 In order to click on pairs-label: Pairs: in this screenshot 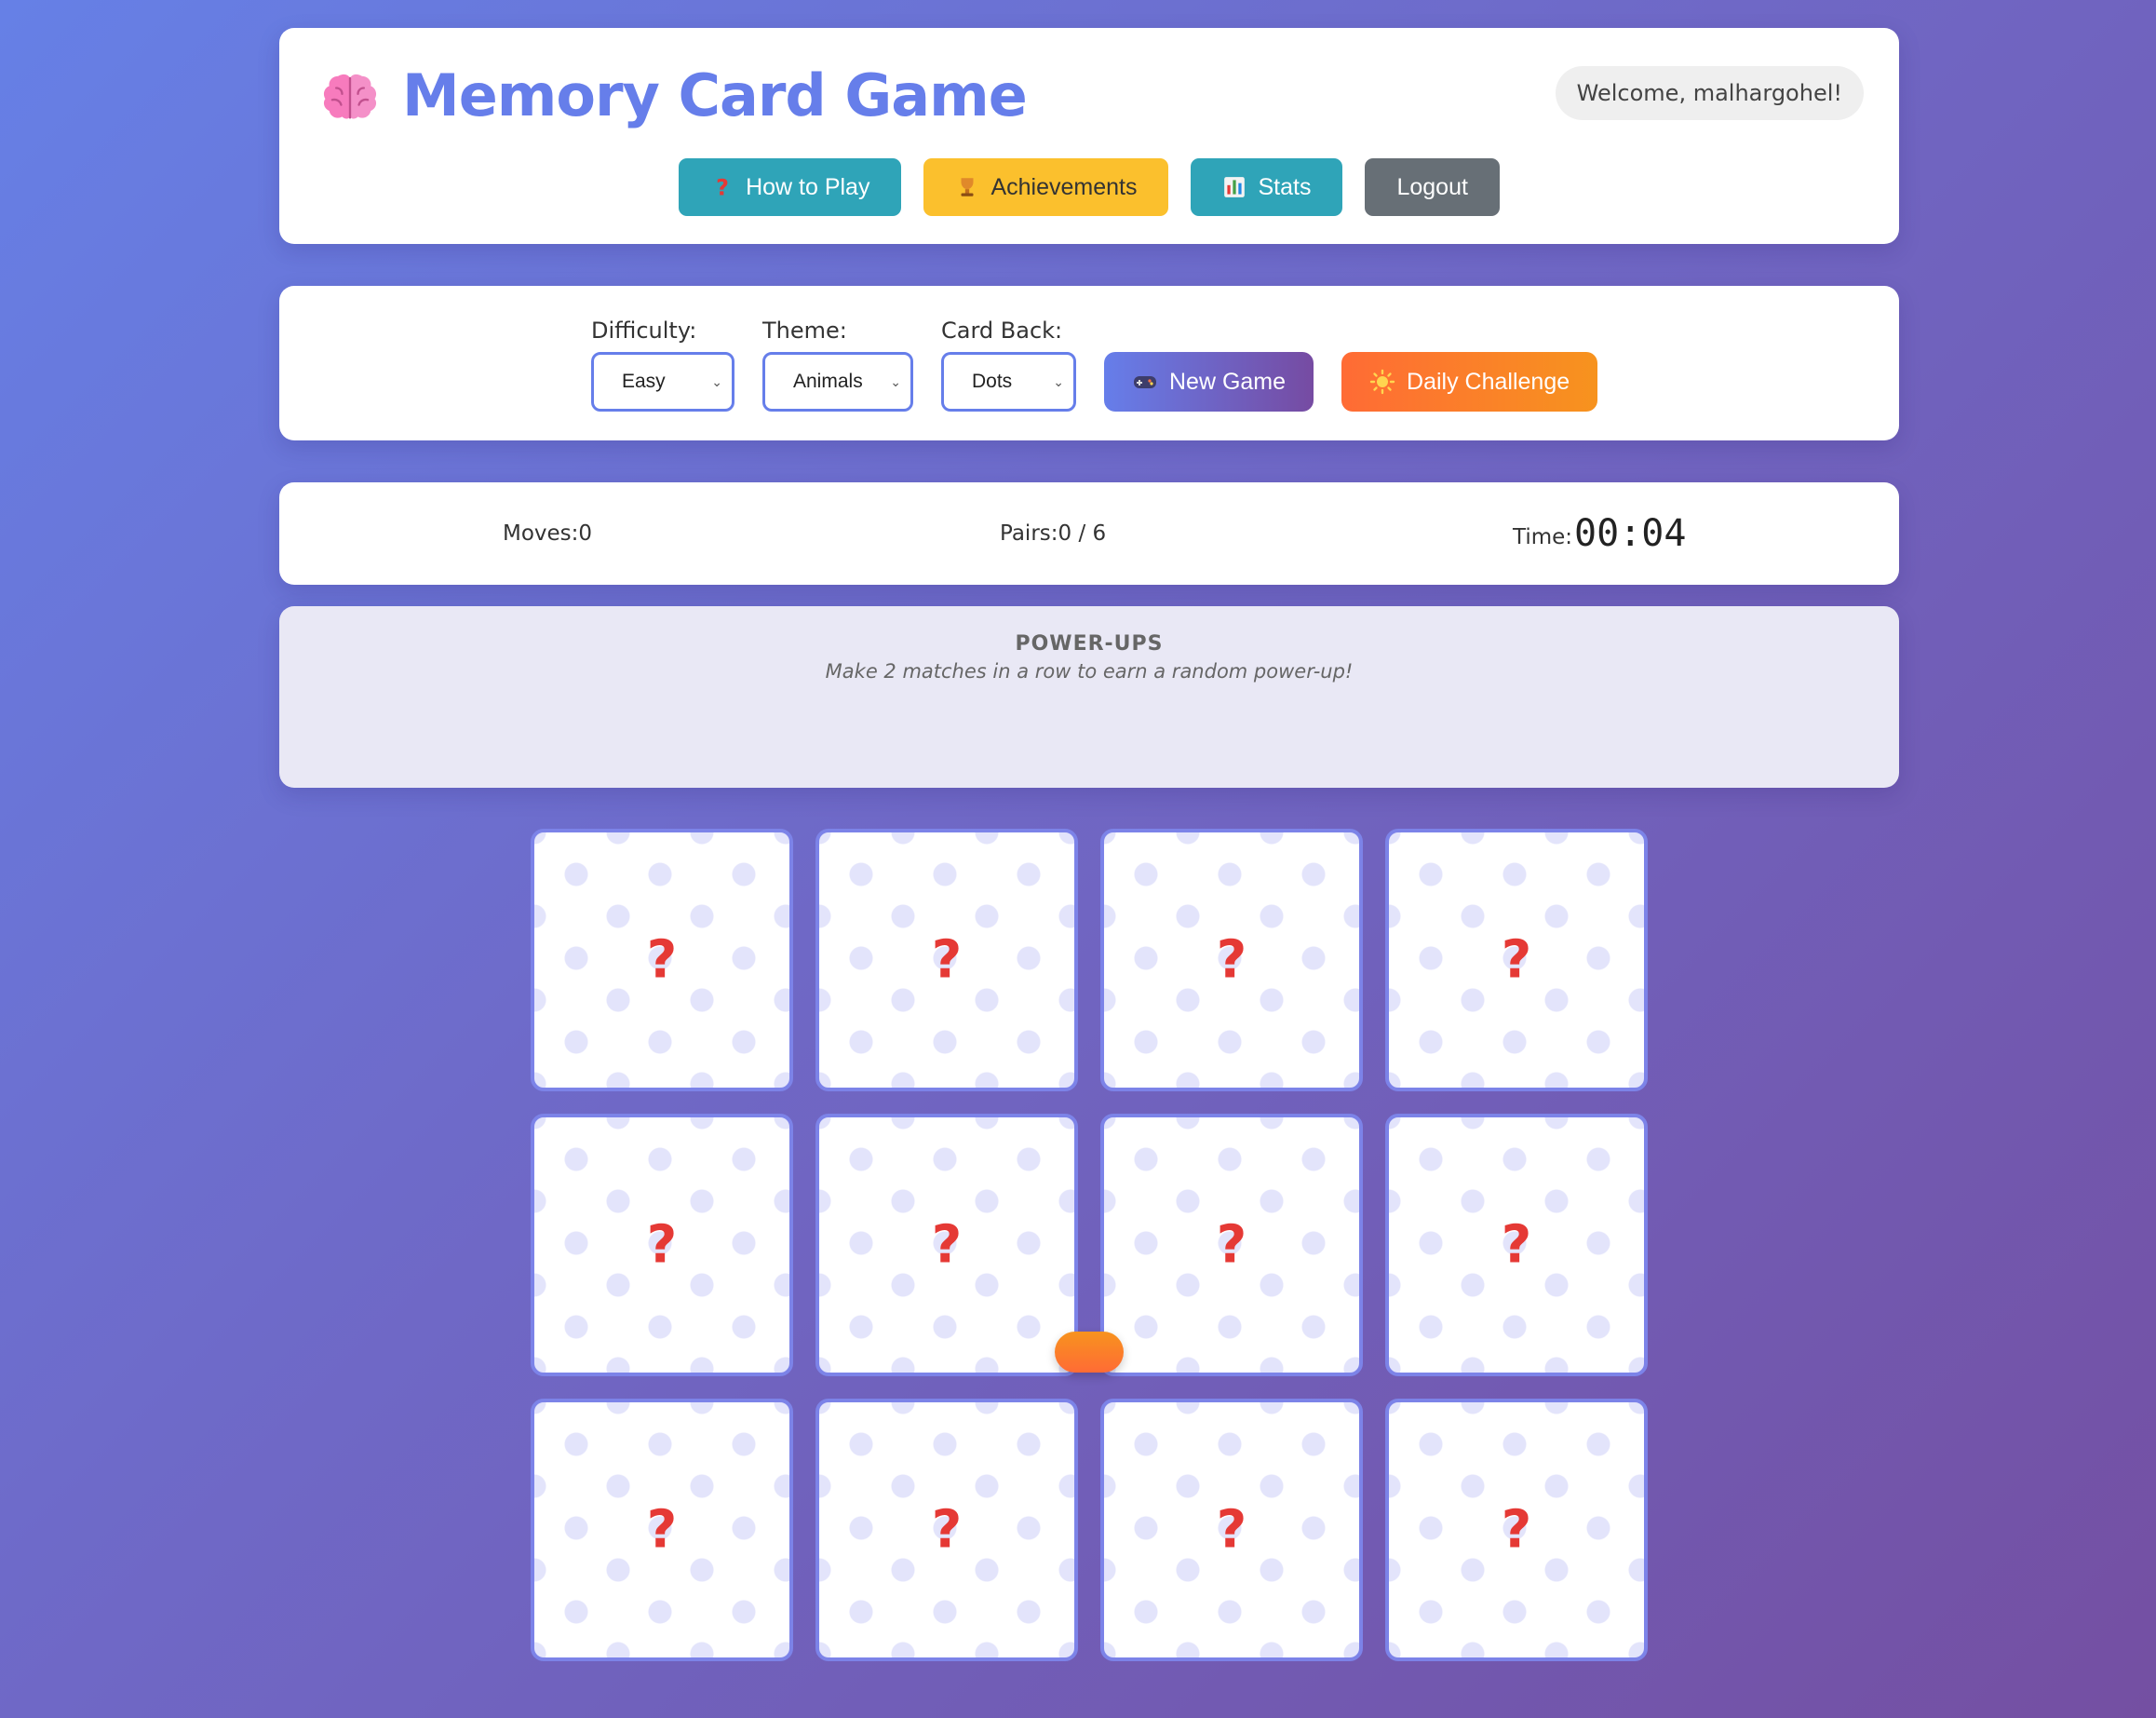, I will do `click(1029, 533)`.